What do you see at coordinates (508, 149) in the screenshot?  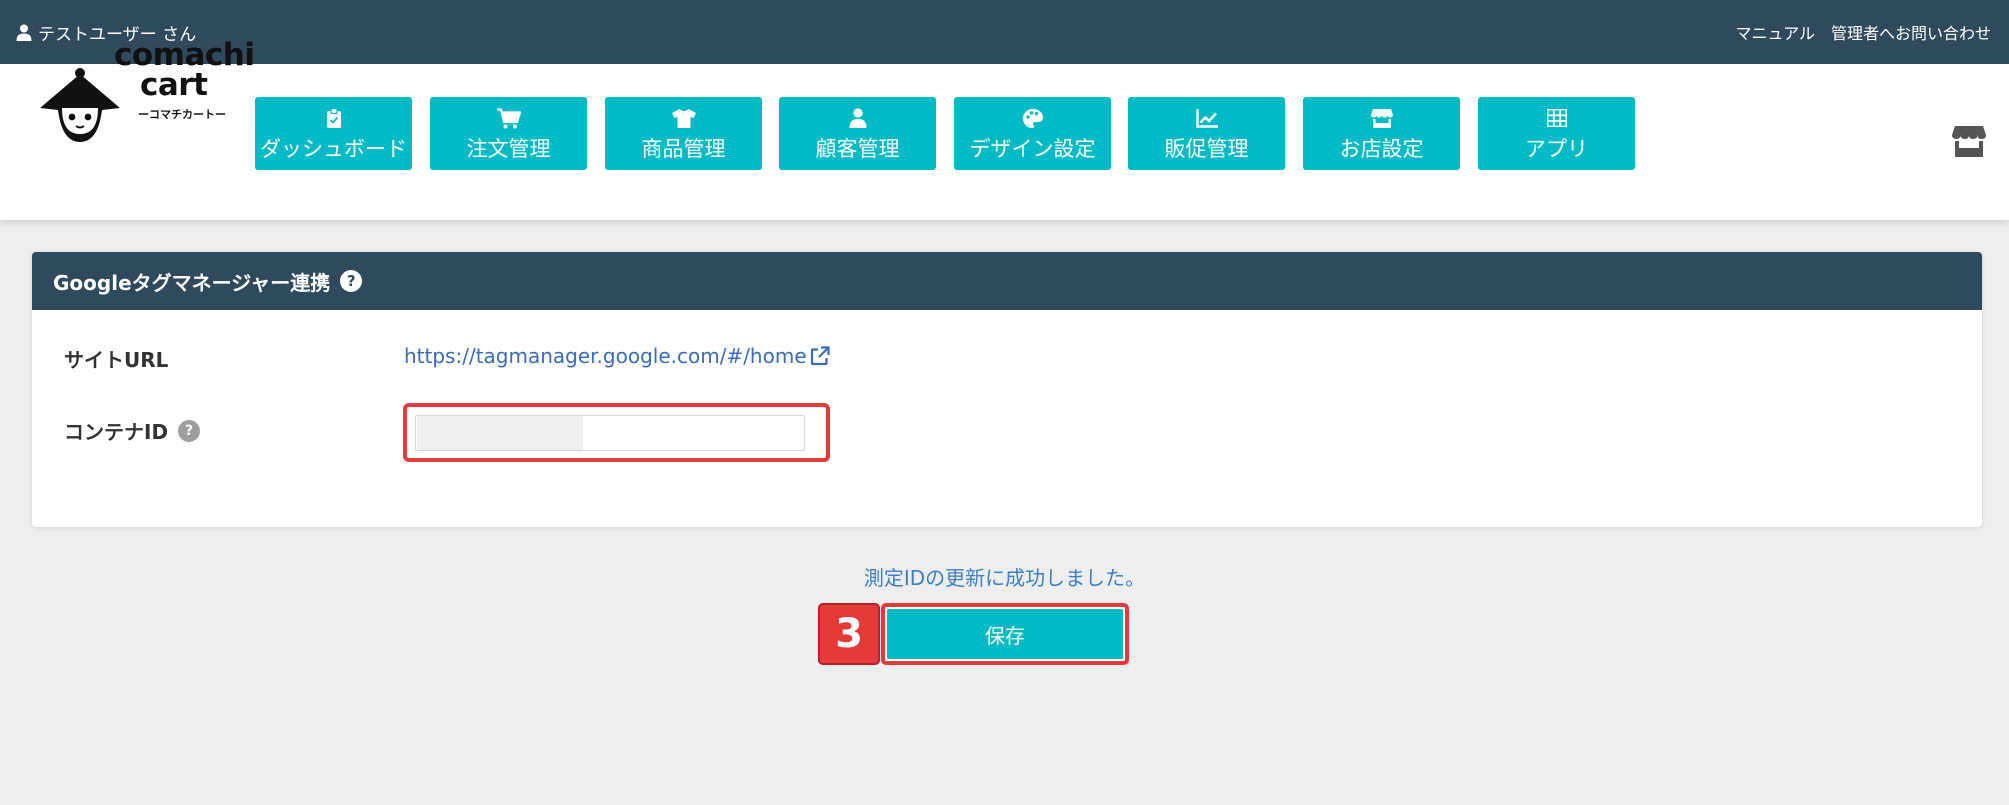 I see `nav-orders-label: 注文管理` at bounding box center [508, 149].